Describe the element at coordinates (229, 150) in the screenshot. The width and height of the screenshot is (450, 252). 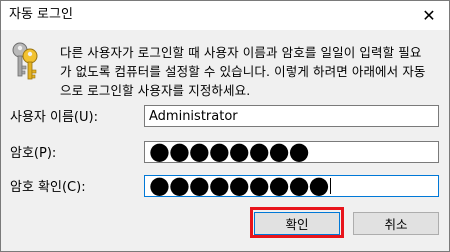
I see `password-value: ●●●●●●●●` at that location.